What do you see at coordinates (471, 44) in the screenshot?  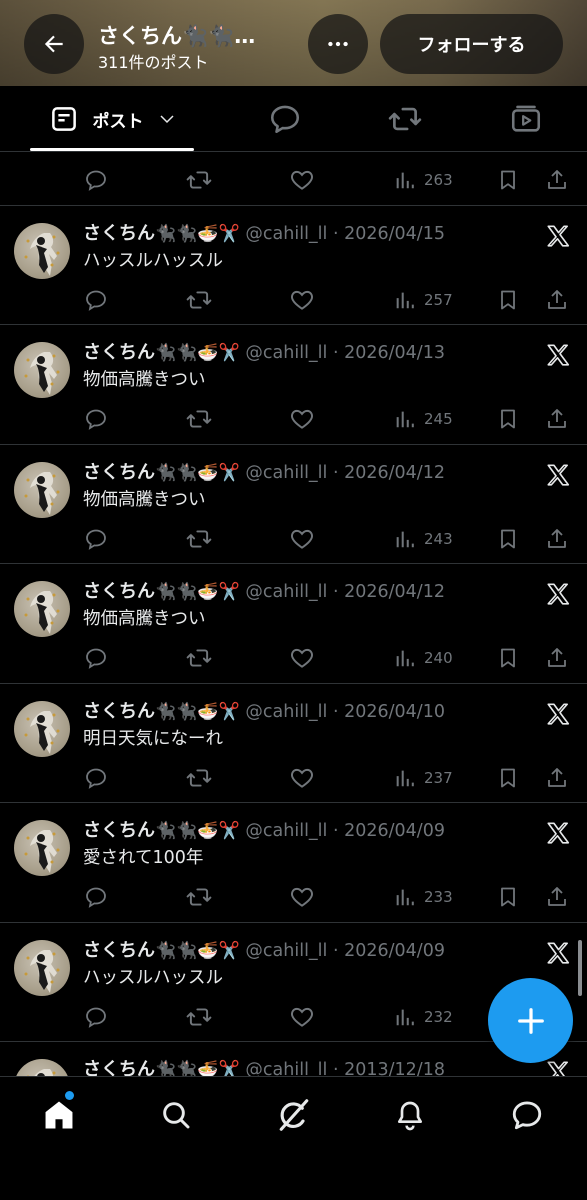 I see `follow-button: フォローする` at bounding box center [471, 44].